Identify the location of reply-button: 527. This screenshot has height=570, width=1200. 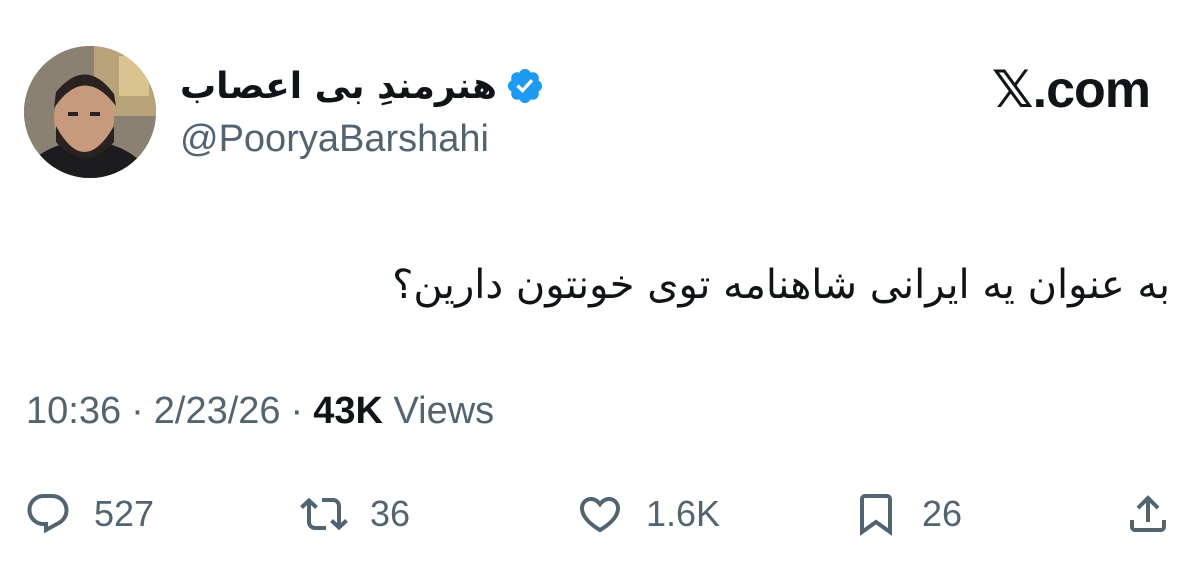
(89, 514).